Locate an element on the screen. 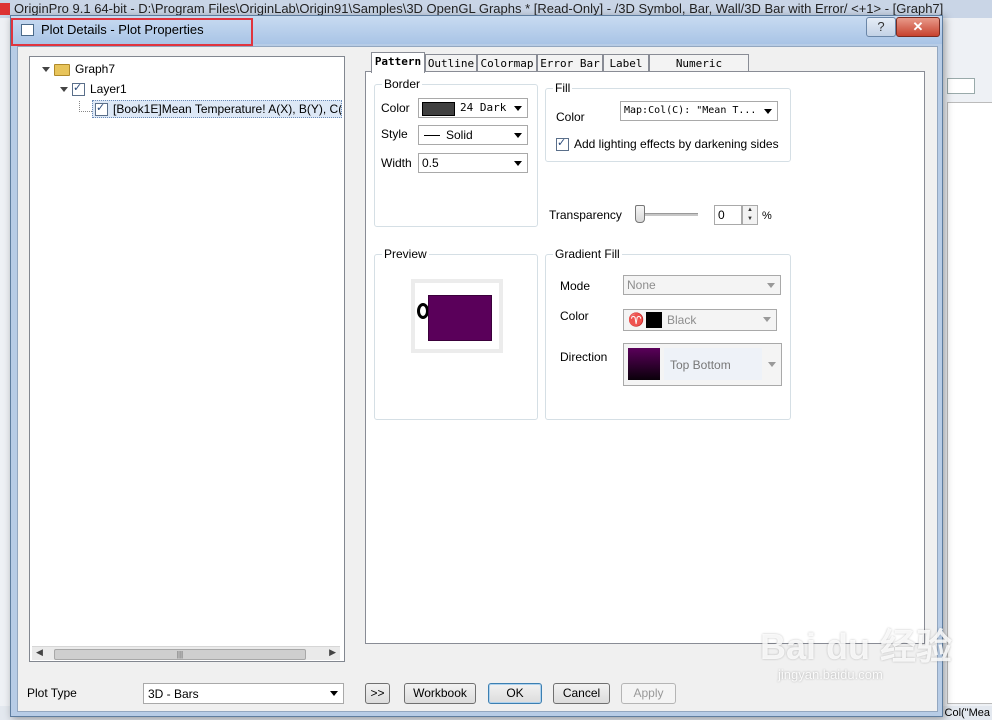 The width and height of the screenshot is (992, 720). gradient-color-label: Color is located at coordinates (574, 316).